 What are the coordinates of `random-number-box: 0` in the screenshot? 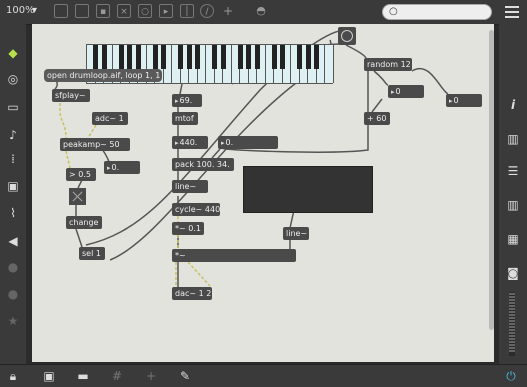 It's located at (406, 91).